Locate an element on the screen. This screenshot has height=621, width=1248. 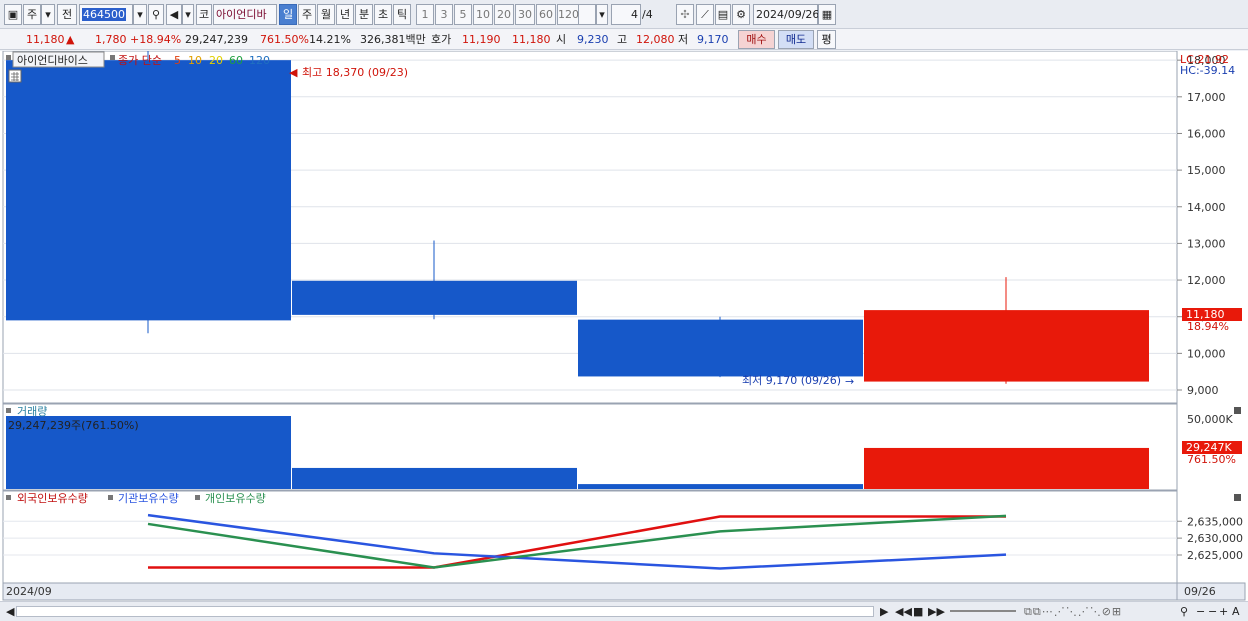
panel-handle-icon is located at coordinates (8, 57).